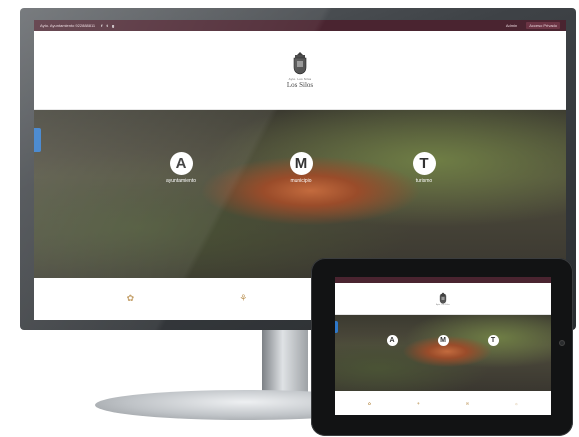 The image size is (579, 437). I want to click on topbar-info: Ayto. Ayuntamiento 922888811, so click(68, 25).